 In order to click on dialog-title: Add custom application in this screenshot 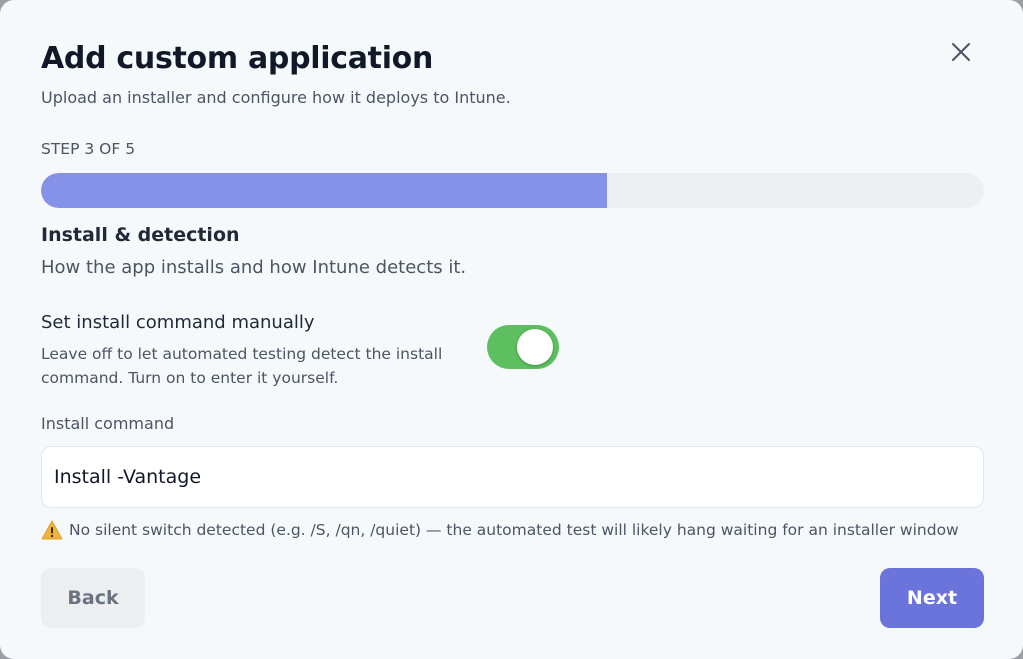, I will do `click(237, 58)`.